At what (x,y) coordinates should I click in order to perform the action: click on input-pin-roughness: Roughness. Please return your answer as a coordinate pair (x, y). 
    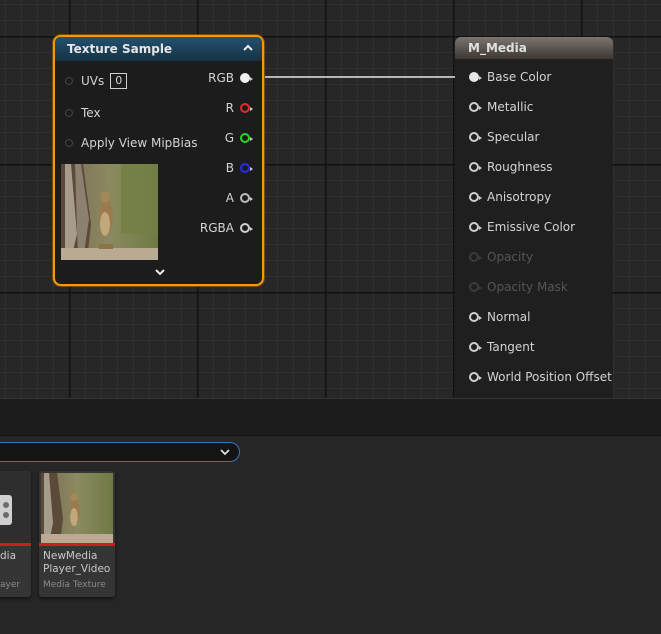
    Looking at the image, I should click on (510, 167).